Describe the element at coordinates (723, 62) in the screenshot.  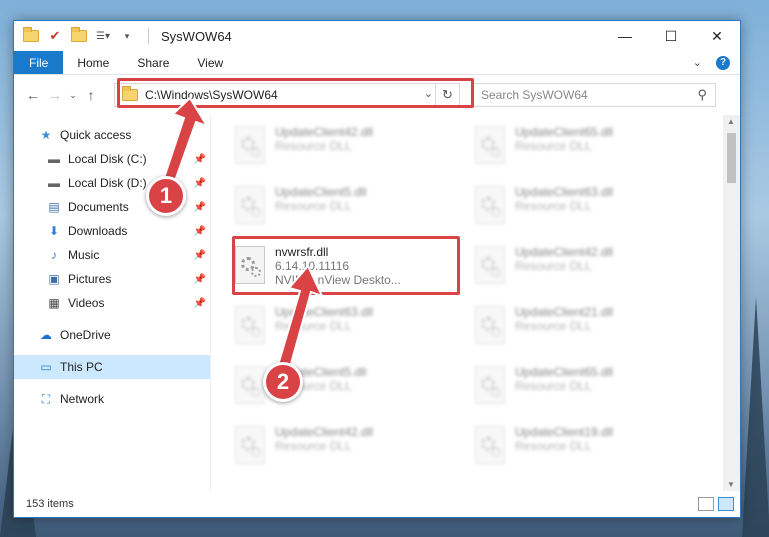
I see `help-icon: ?` at that location.